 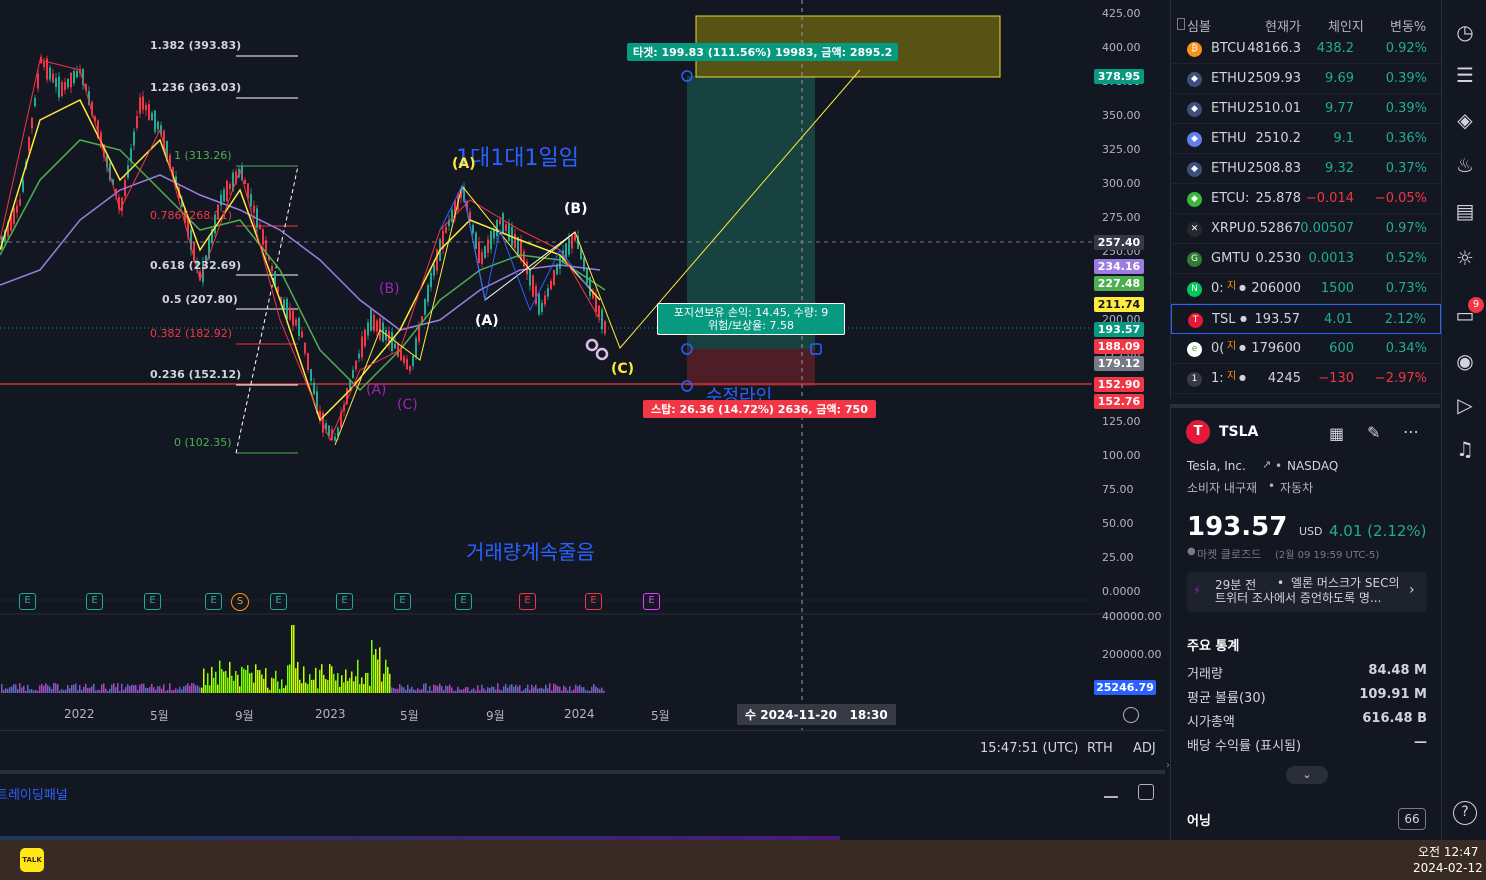 I want to click on notification-bell-icon: ♫, so click(x=1465, y=449).